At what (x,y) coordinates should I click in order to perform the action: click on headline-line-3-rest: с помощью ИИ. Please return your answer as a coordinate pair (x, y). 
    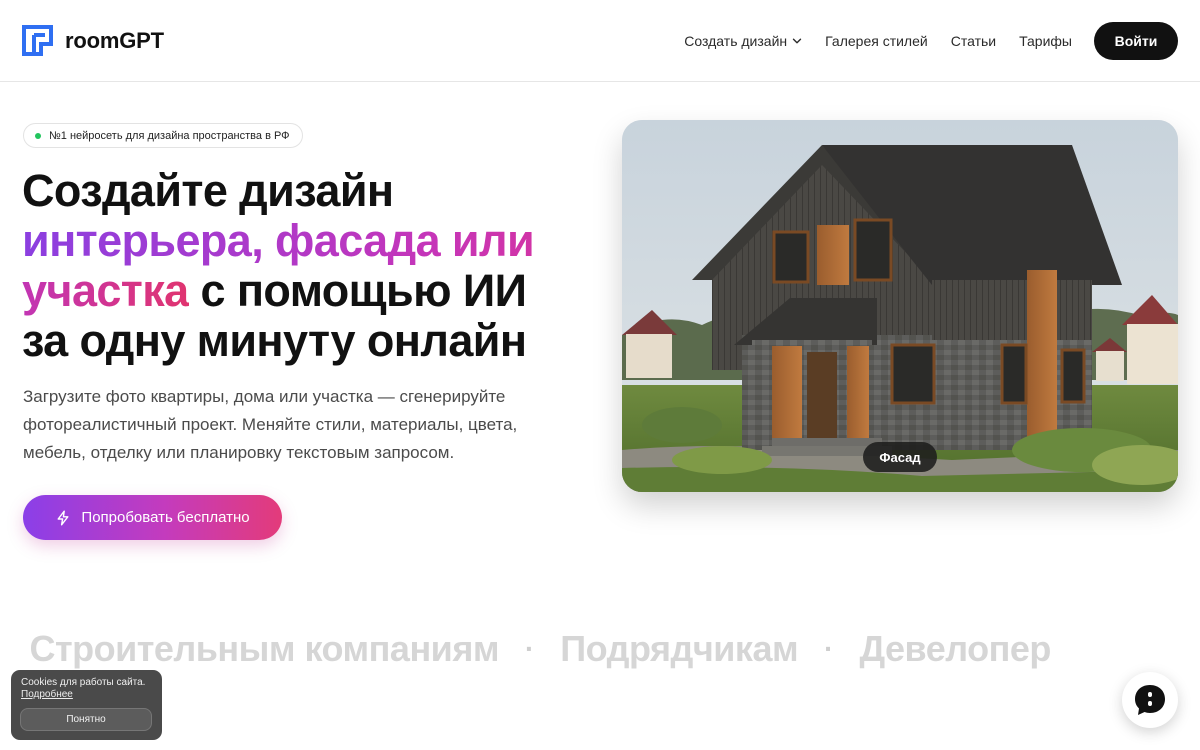
    Looking at the image, I should click on (357, 290).